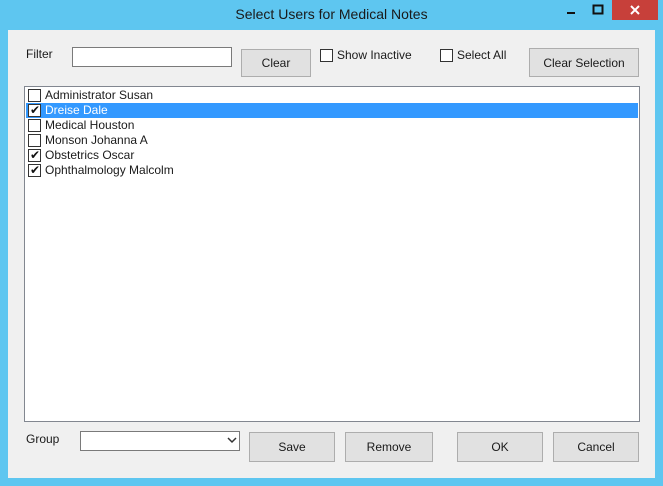  I want to click on maximize-icon, so click(598, 9).